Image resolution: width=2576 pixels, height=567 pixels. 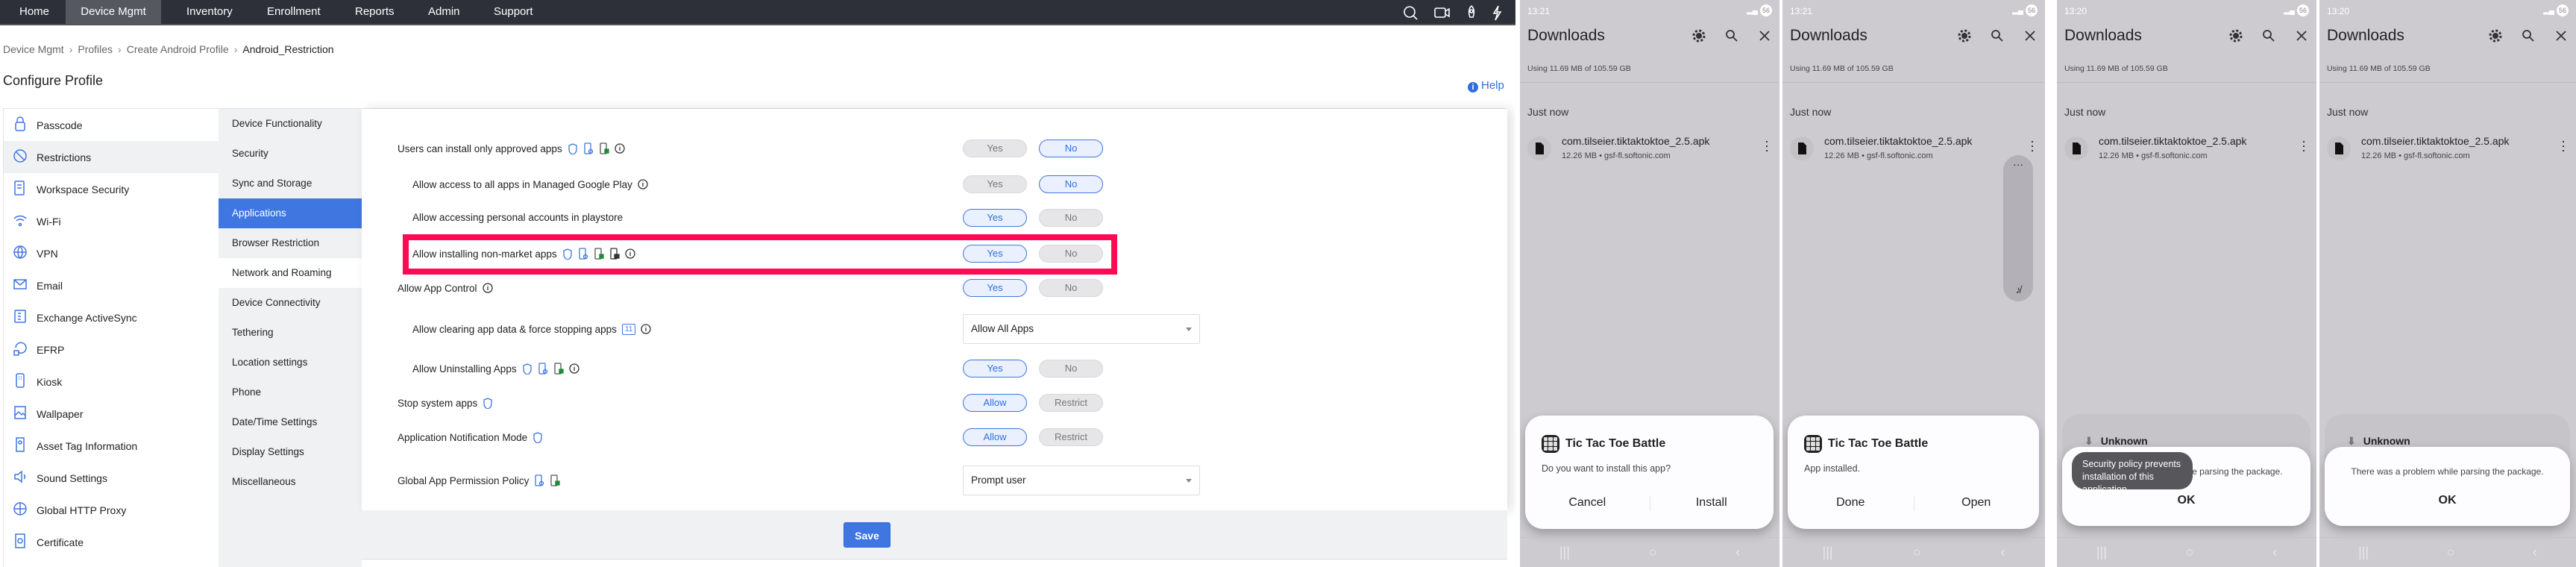 What do you see at coordinates (1081, 481) in the screenshot?
I see `setting-select: Prompt user` at bounding box center [1081, 481].